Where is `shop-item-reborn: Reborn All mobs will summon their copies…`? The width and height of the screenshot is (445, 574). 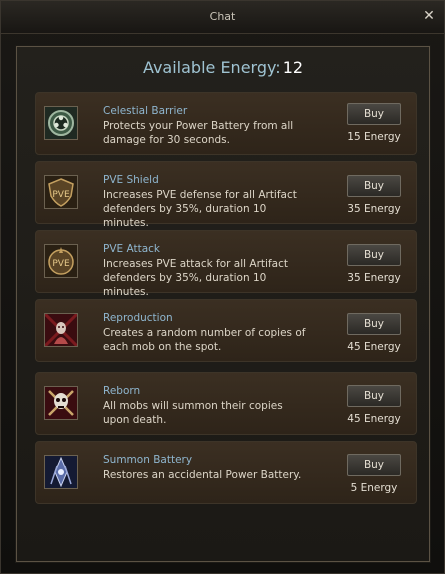
shop-item-reborn: Reborn All mobs will summon their copies… is located at coordinates (226, 403).